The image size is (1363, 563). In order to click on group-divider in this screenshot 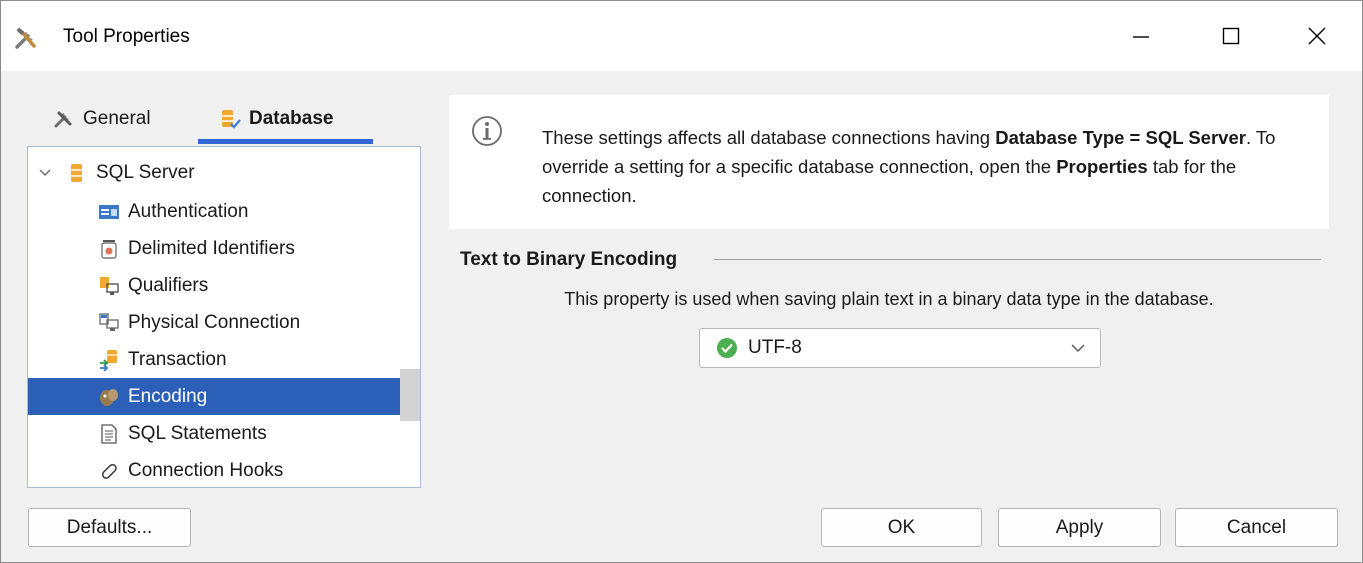, I will do `click(1017, 259)`.